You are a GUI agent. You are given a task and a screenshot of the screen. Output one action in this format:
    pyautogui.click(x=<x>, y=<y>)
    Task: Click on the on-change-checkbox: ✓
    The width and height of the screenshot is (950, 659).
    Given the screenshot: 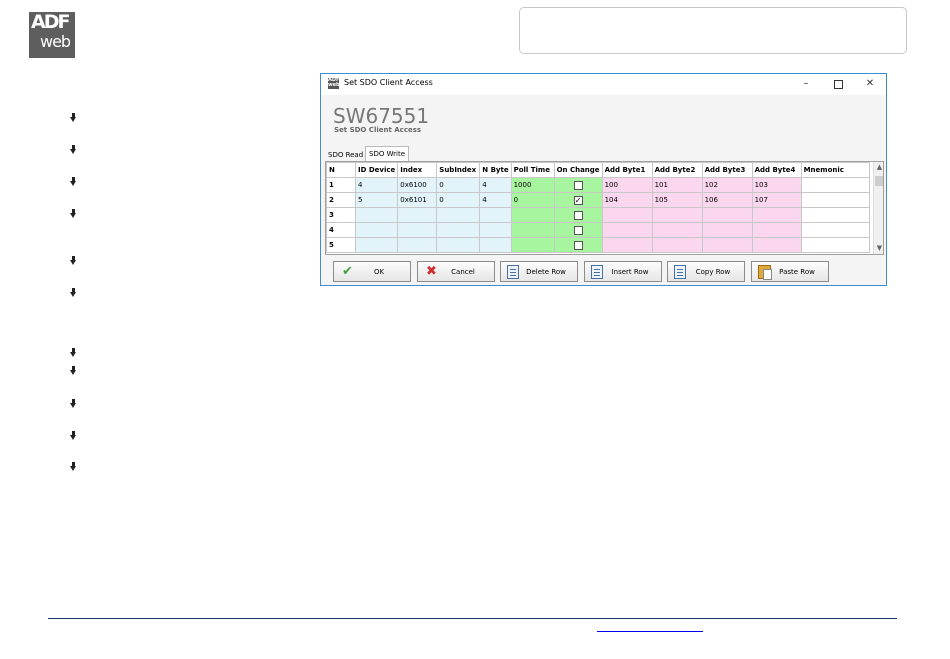 What is the action you would take?
    pyautogui.click(x=578, y=200)
    